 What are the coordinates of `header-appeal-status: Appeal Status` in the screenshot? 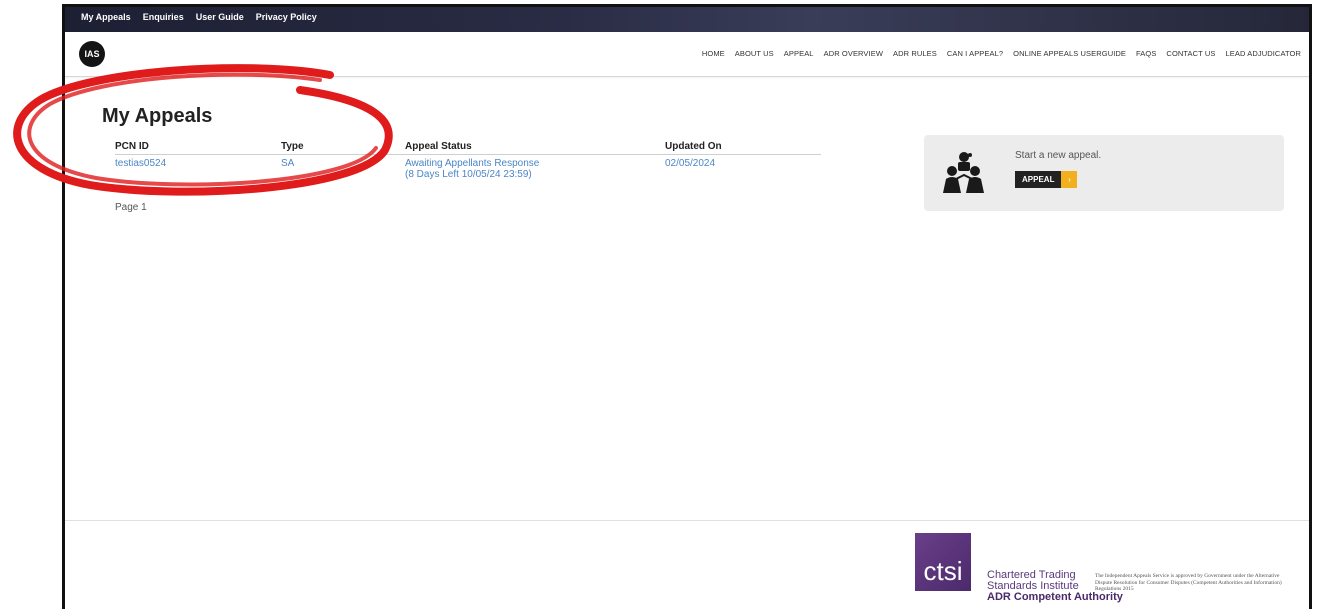 It's located at (438, 146).